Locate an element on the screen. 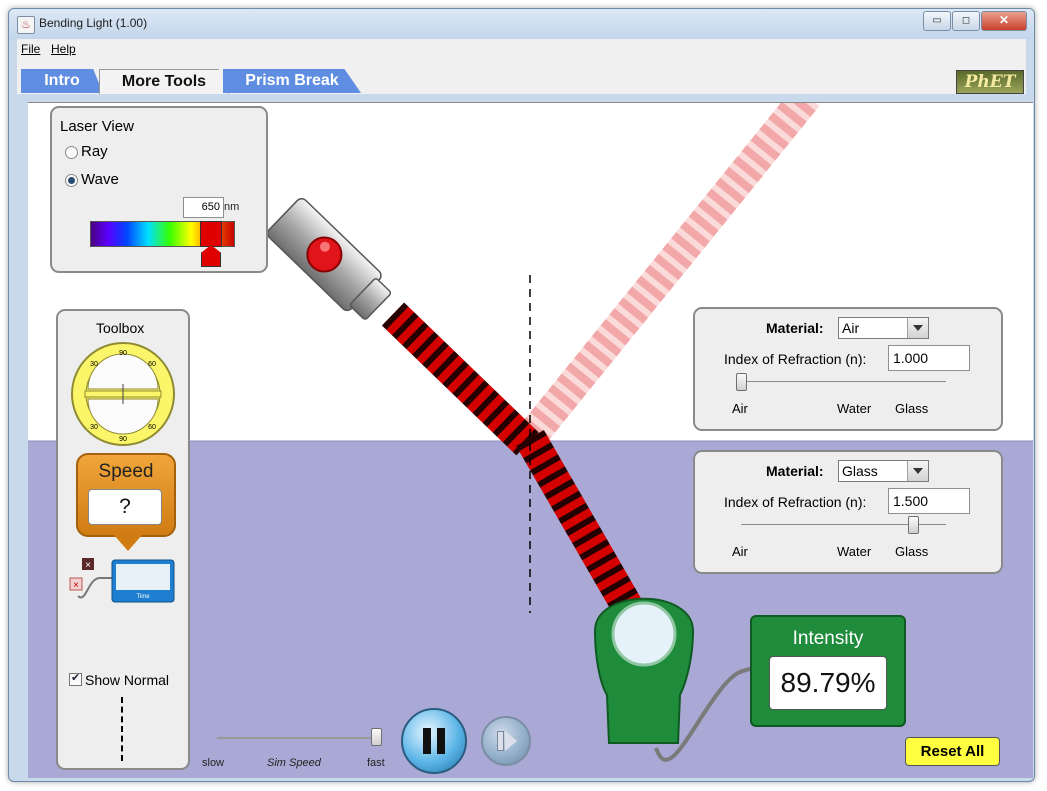 The image size is (1047, 791). intensity-meter: Intensity 89.79% is located at coordinates (828, 671).